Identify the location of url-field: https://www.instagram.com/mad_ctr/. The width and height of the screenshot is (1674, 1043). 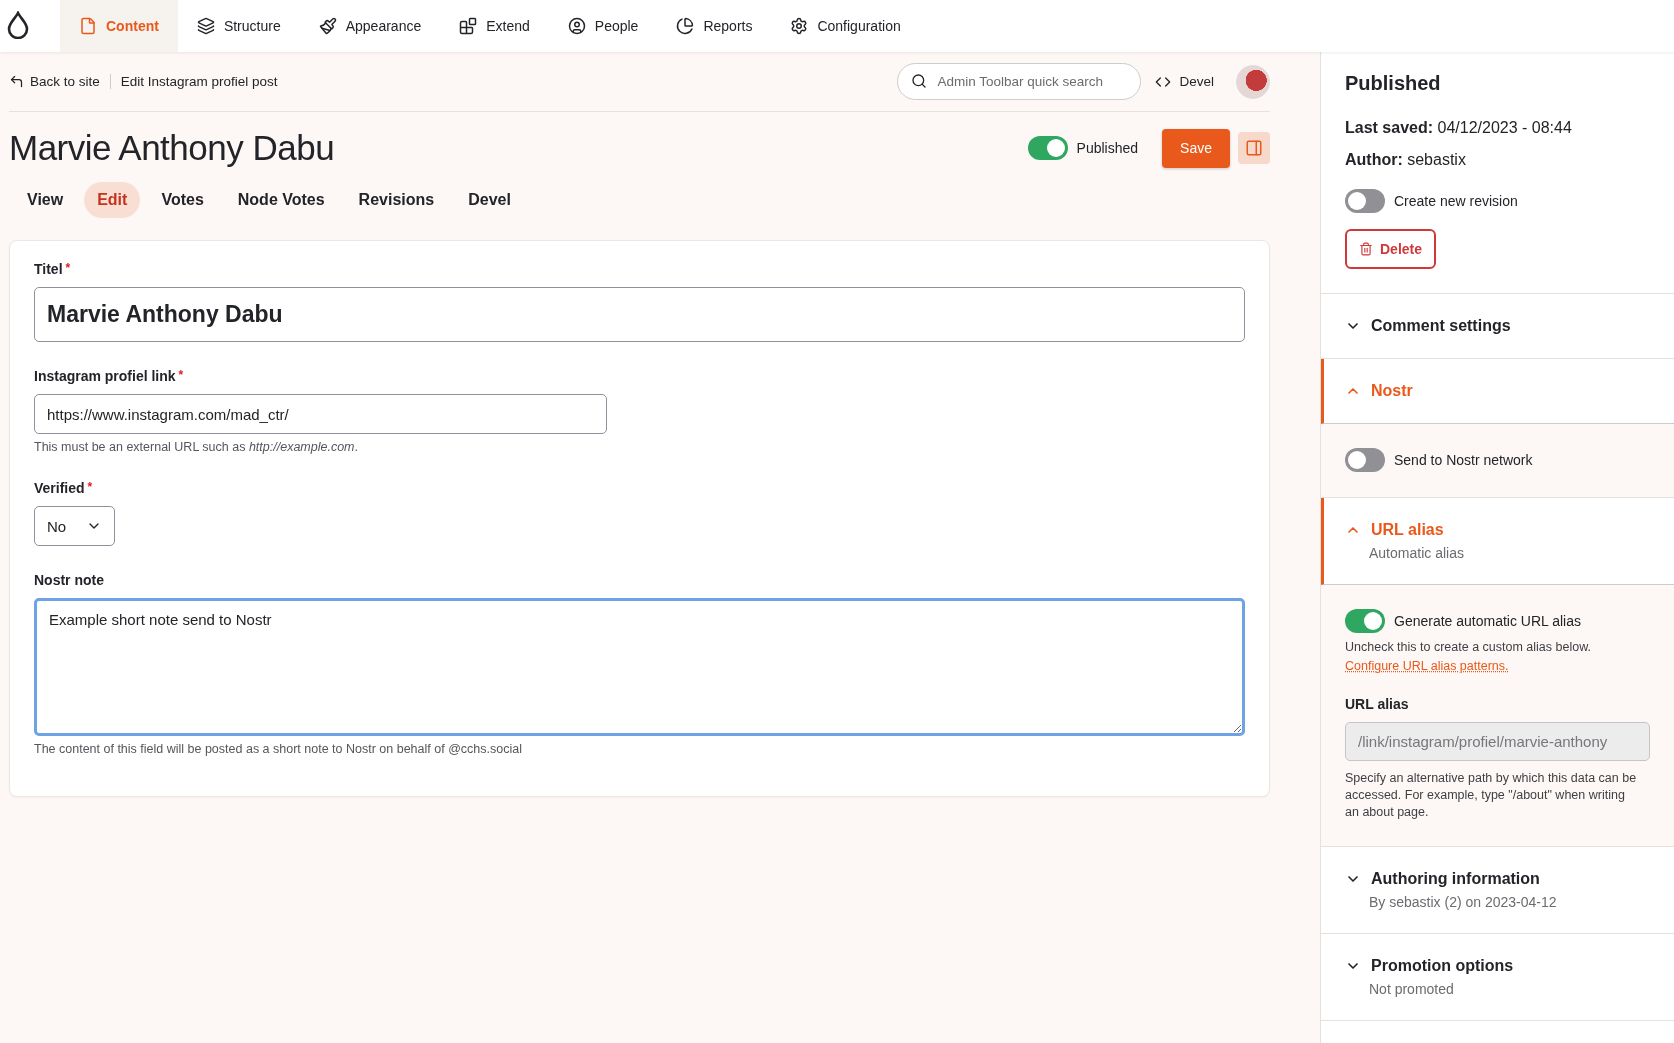
(320, 414).